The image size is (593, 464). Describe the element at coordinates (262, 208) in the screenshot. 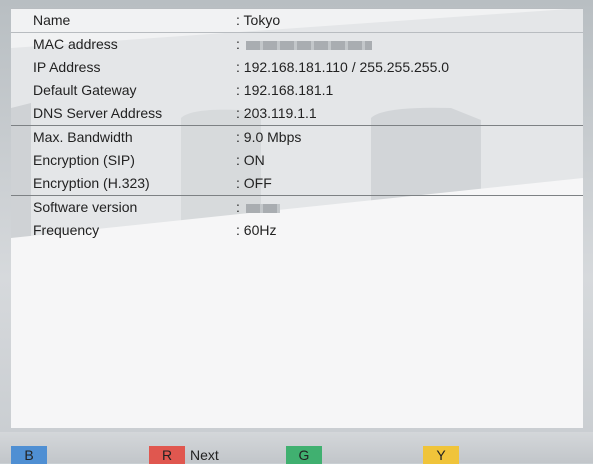

I see `redacted-version-mask` at that location.